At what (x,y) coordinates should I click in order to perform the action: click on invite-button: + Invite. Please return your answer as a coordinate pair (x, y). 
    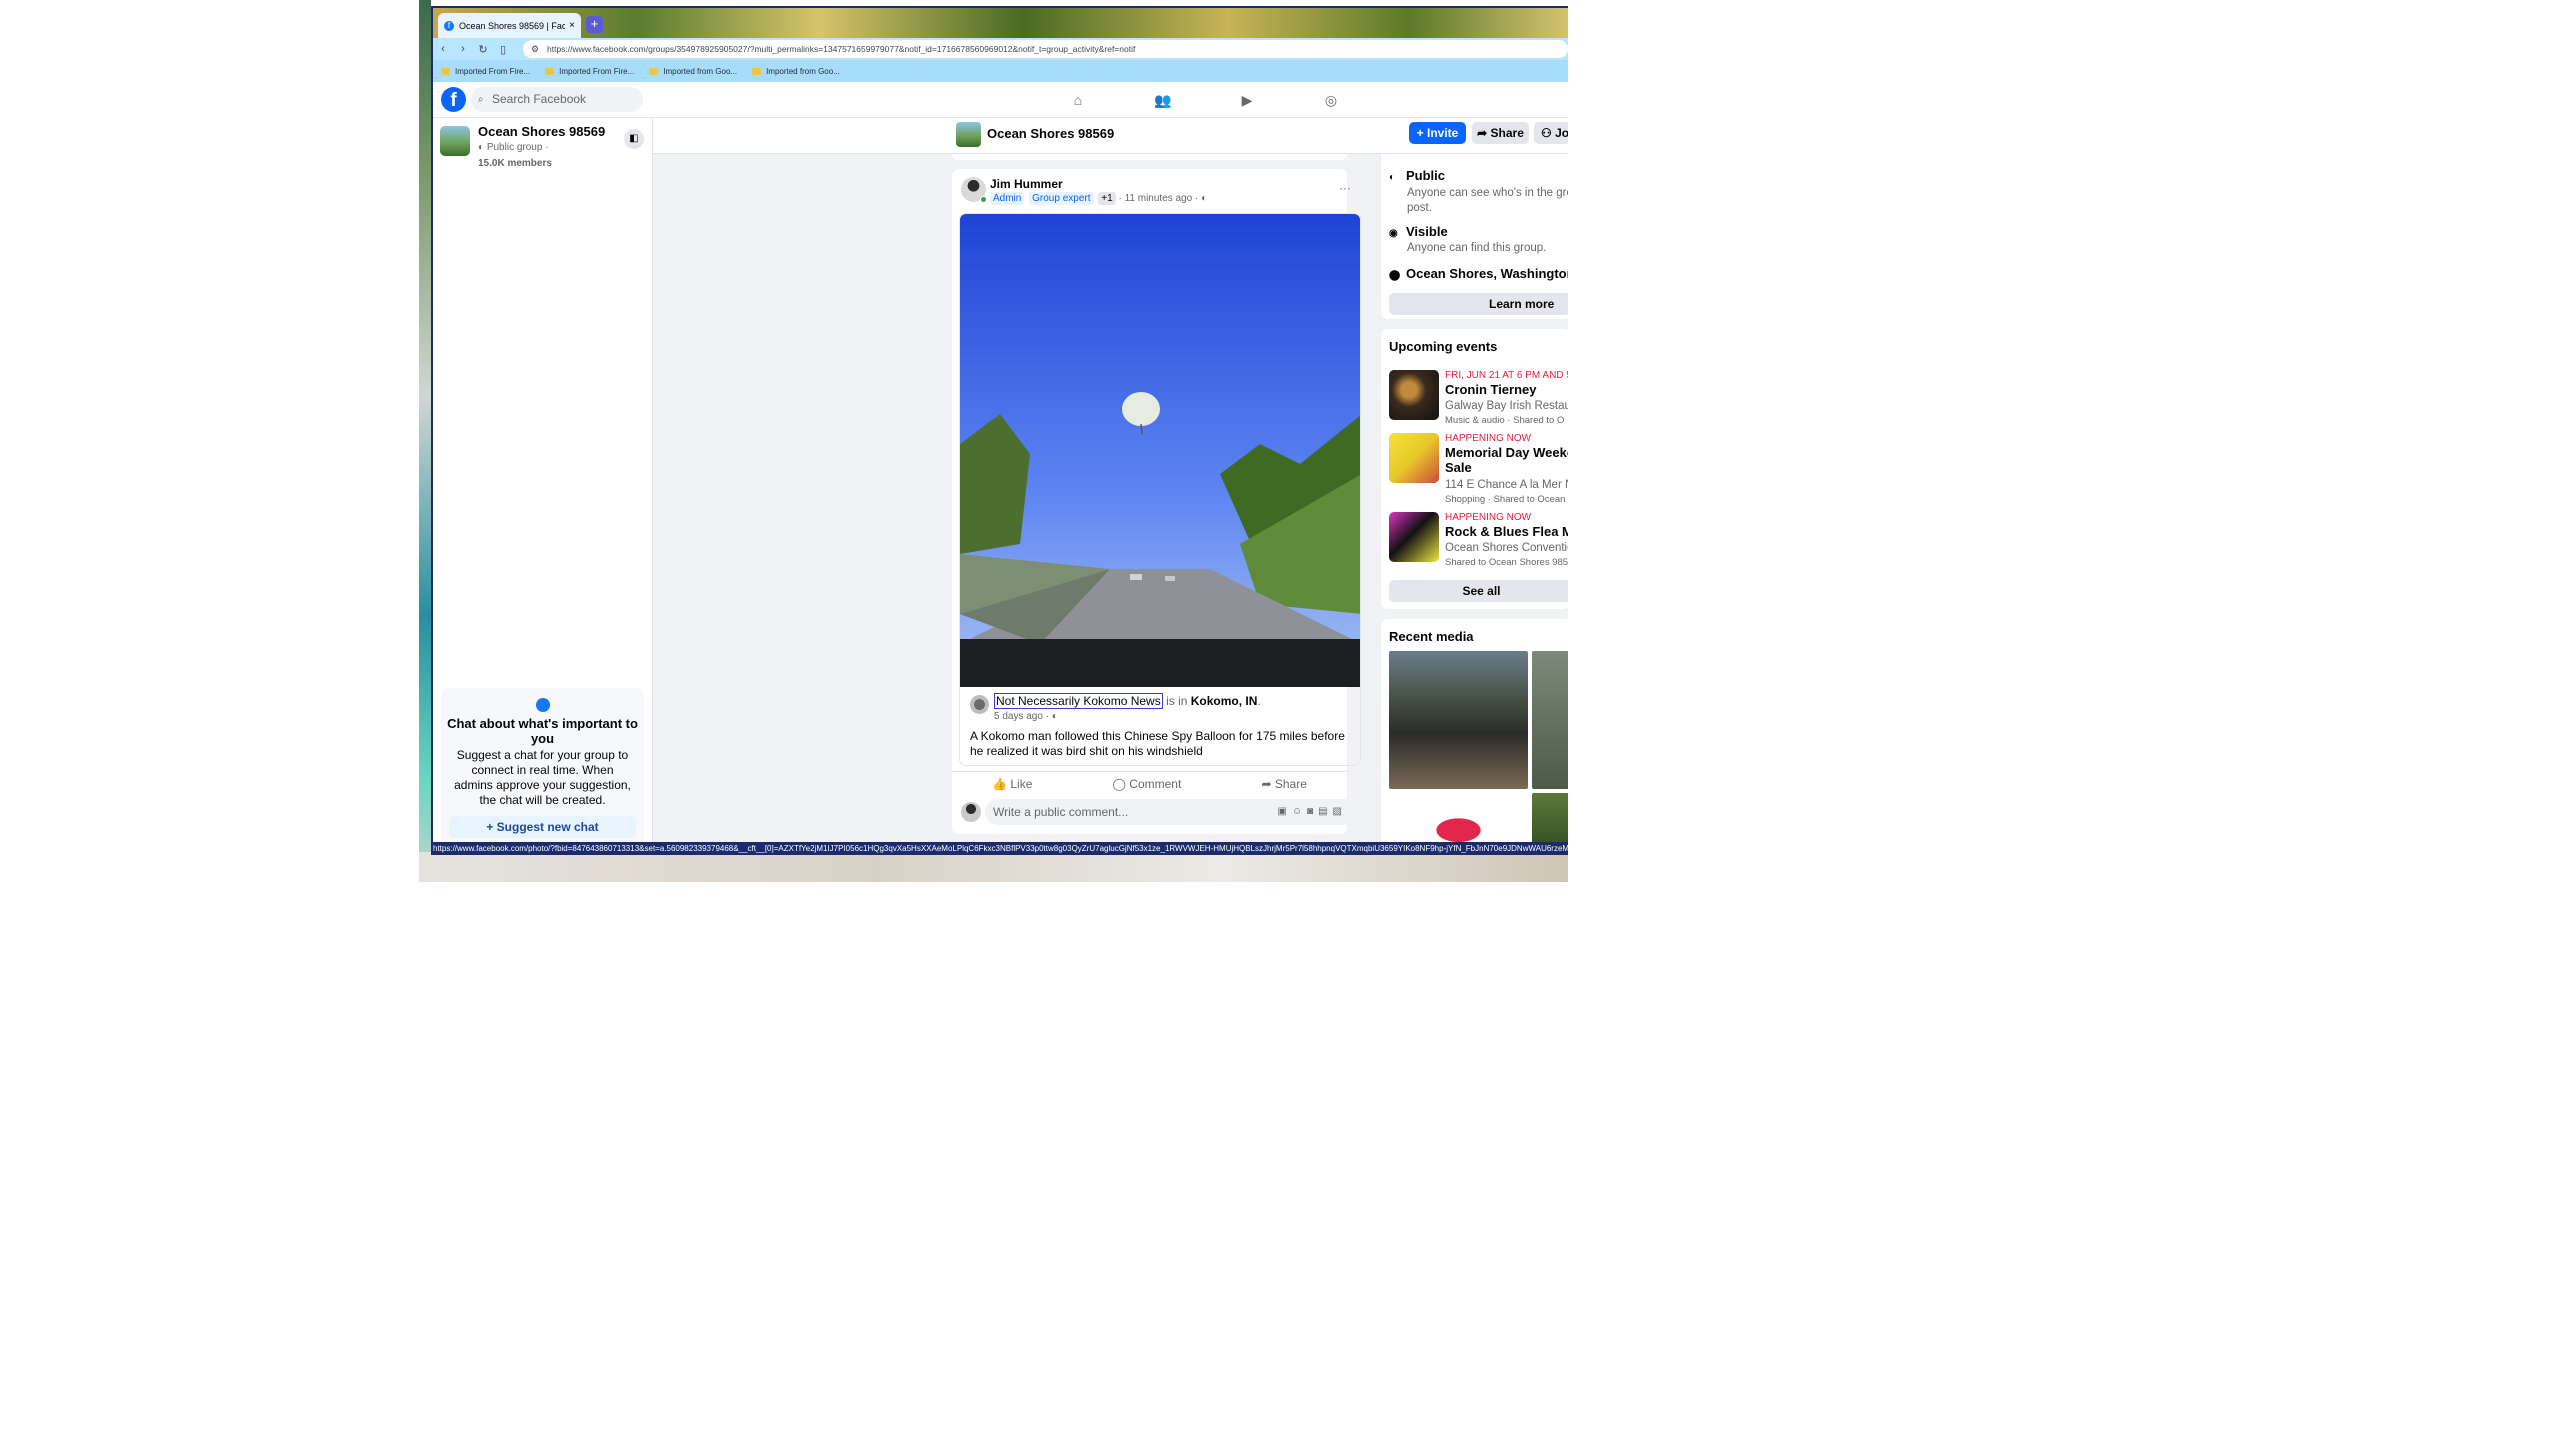
    Looking at the image, I should click on (1437, 133).